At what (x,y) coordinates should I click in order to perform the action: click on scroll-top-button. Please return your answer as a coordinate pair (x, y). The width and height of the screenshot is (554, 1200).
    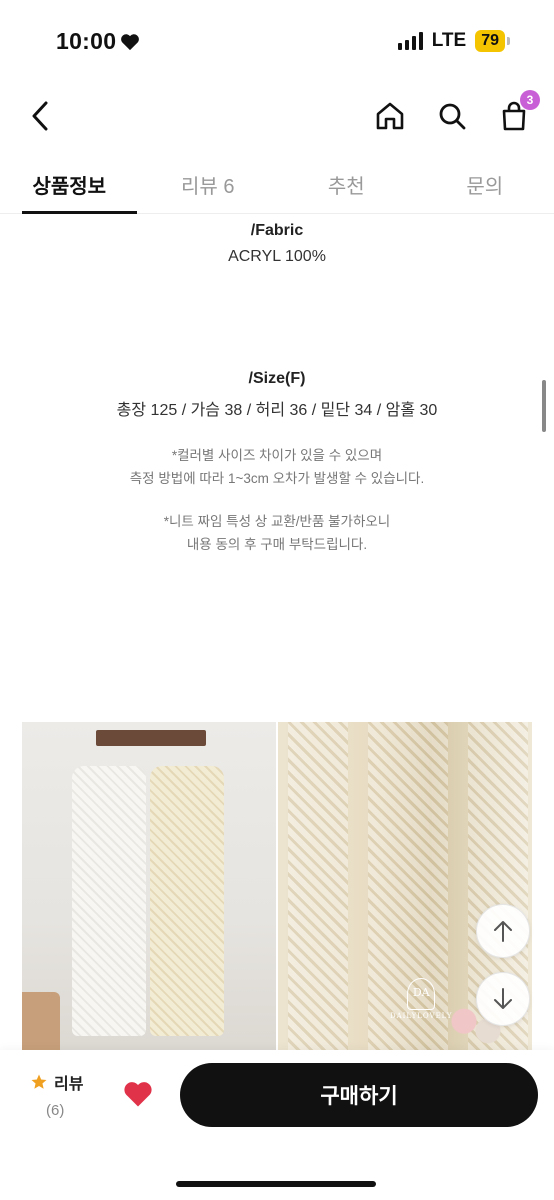
    Looking at the image, I should click on (503, 931).